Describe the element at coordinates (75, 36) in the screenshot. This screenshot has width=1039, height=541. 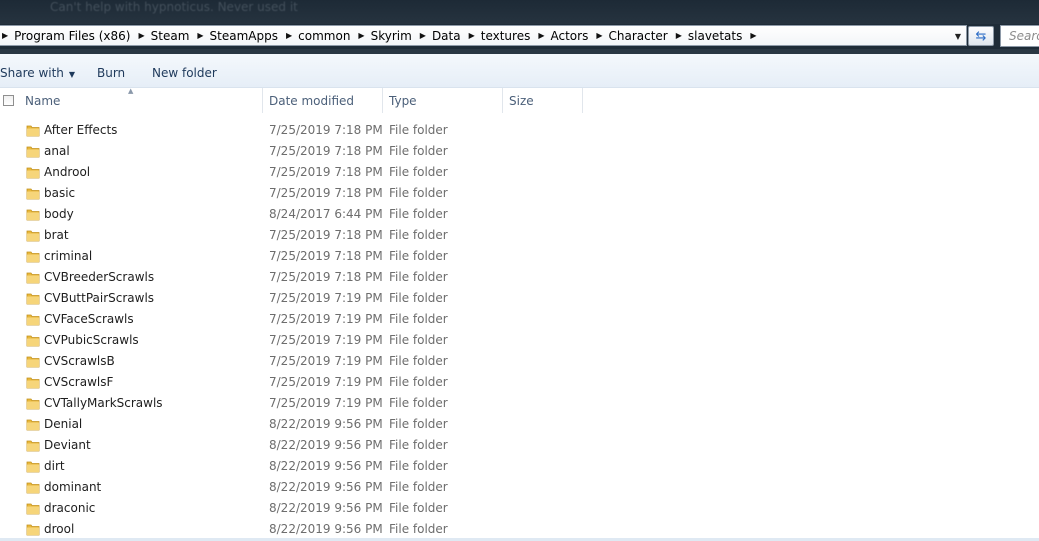
I see `breadcrumb-item: ▶ Program Files (x86) ▶` at that location.